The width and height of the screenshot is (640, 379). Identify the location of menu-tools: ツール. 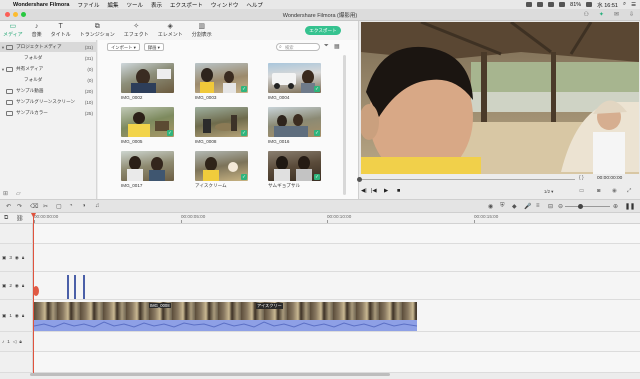
(134, 5).